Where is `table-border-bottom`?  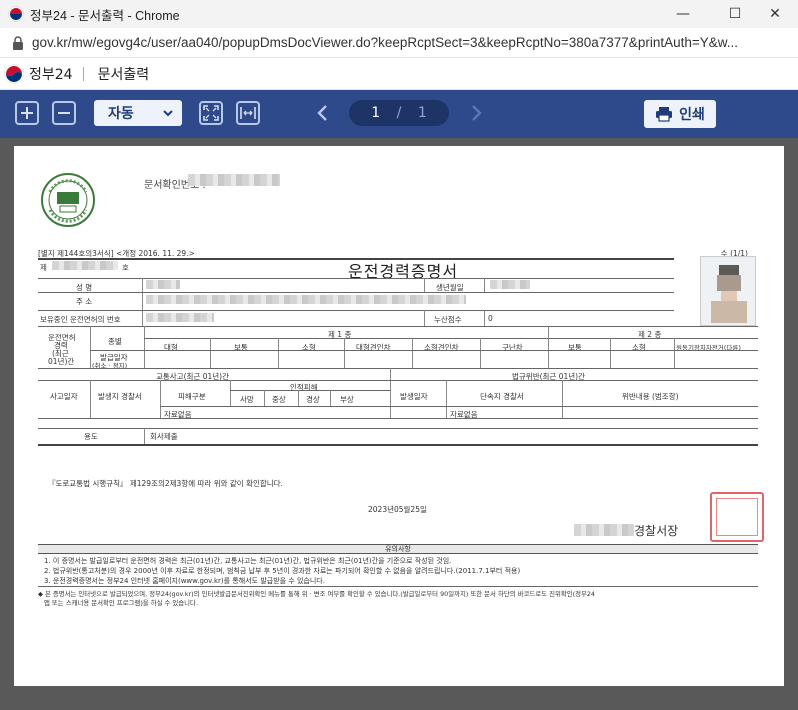 table-border-bottom is located at coordinates (398, 445).